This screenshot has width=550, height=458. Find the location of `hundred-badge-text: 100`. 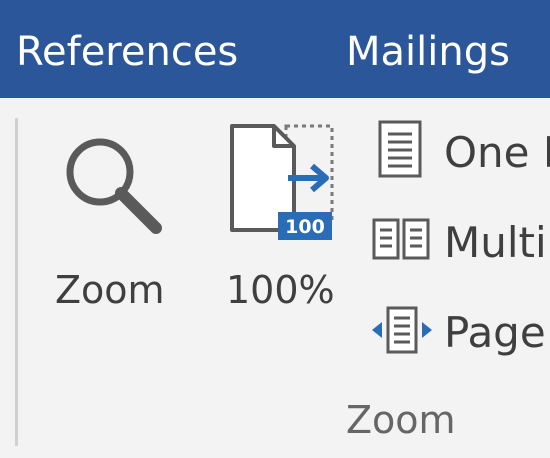

hundred-badge-text: 100 is located at coordinates (305, 227).